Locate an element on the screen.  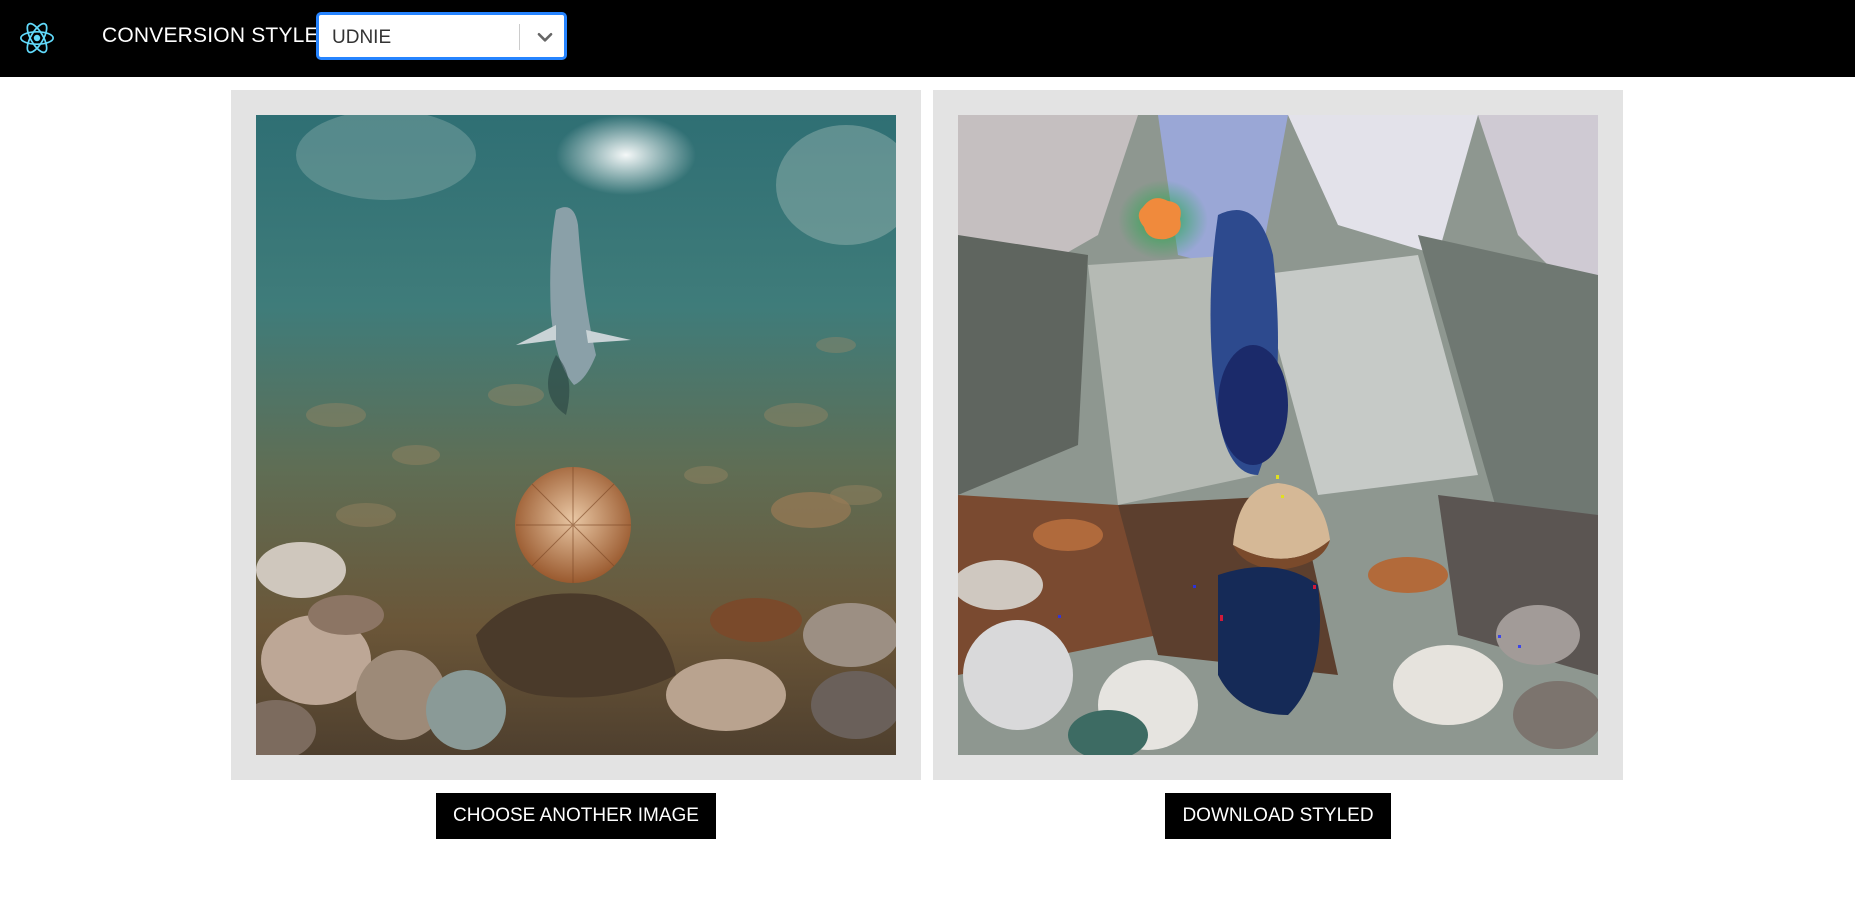
top-bar: CONVERSION STYLE: UDNIE is located at coordinates (927, 38).